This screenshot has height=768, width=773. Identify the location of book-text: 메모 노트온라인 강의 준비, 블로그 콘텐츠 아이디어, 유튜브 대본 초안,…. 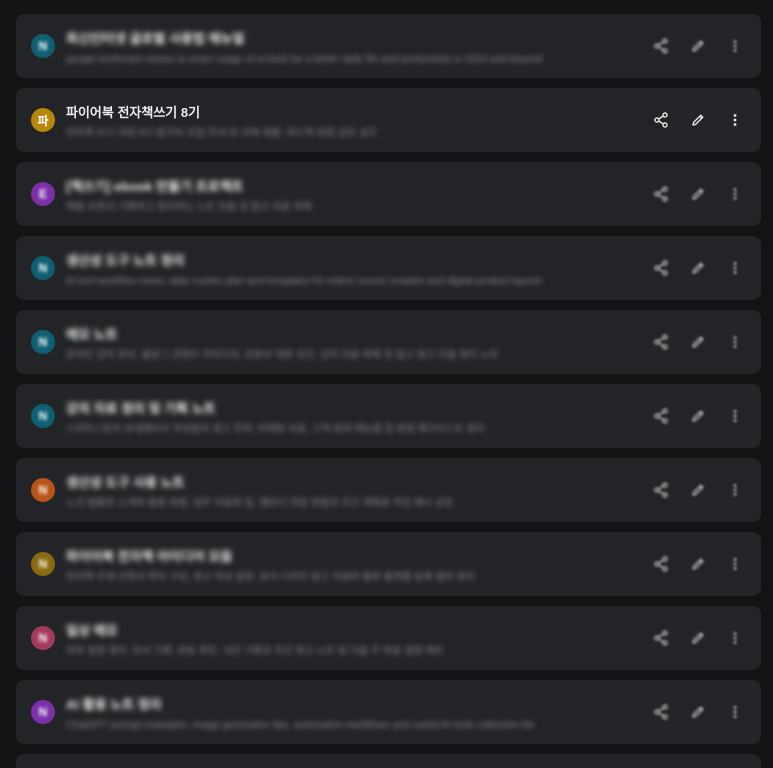
(351, 345).